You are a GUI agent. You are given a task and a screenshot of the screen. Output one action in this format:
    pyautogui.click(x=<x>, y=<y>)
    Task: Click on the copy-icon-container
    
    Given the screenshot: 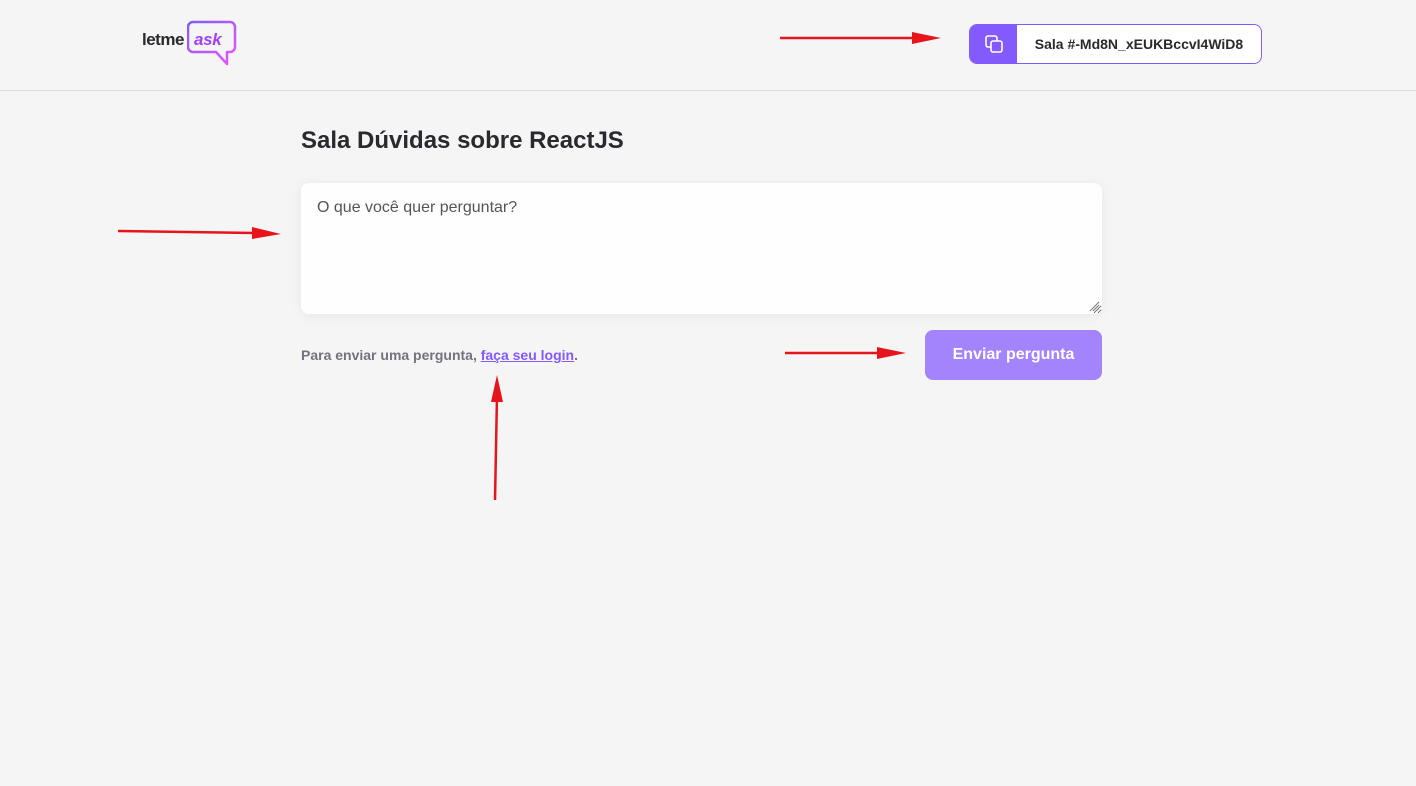 What is the action you would take?
    pyautogui.click(x=993, y=44)
    